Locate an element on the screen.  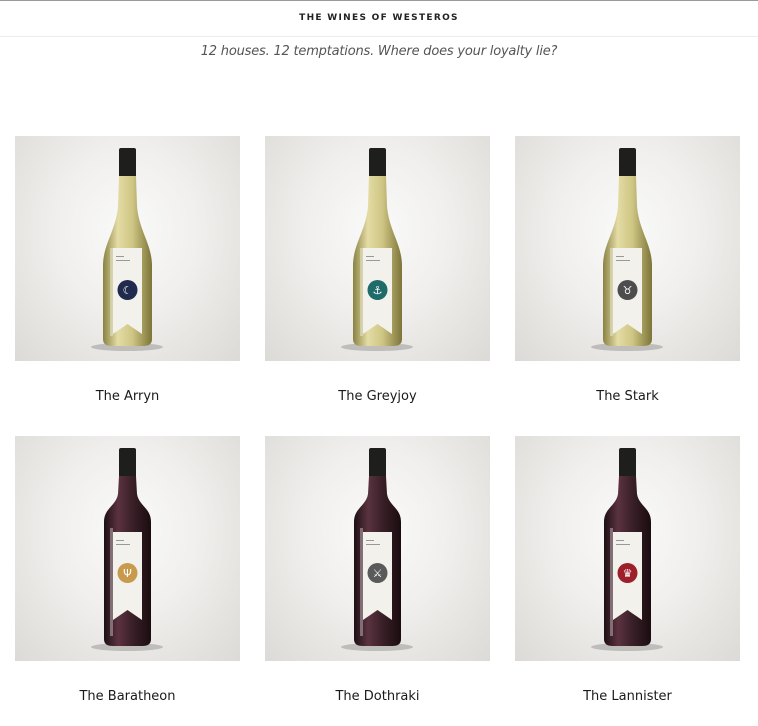
wine-card-lannister: ♛ The Lannister is located at coordinates (627, 581).